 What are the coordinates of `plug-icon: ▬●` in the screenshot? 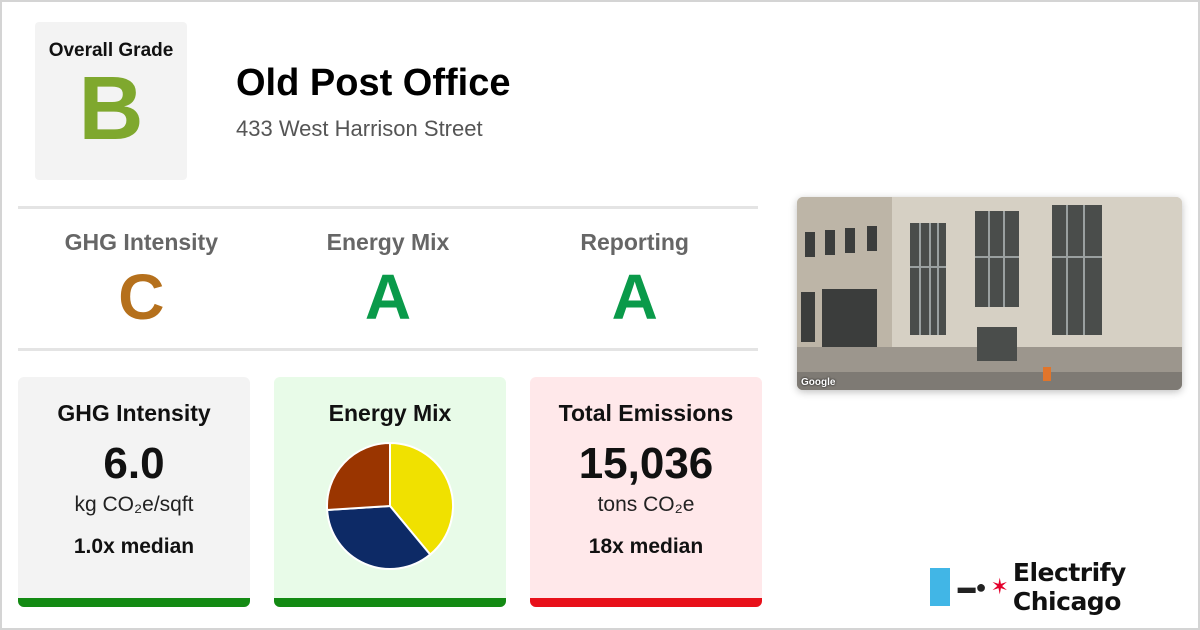 It's located at (972, 586).